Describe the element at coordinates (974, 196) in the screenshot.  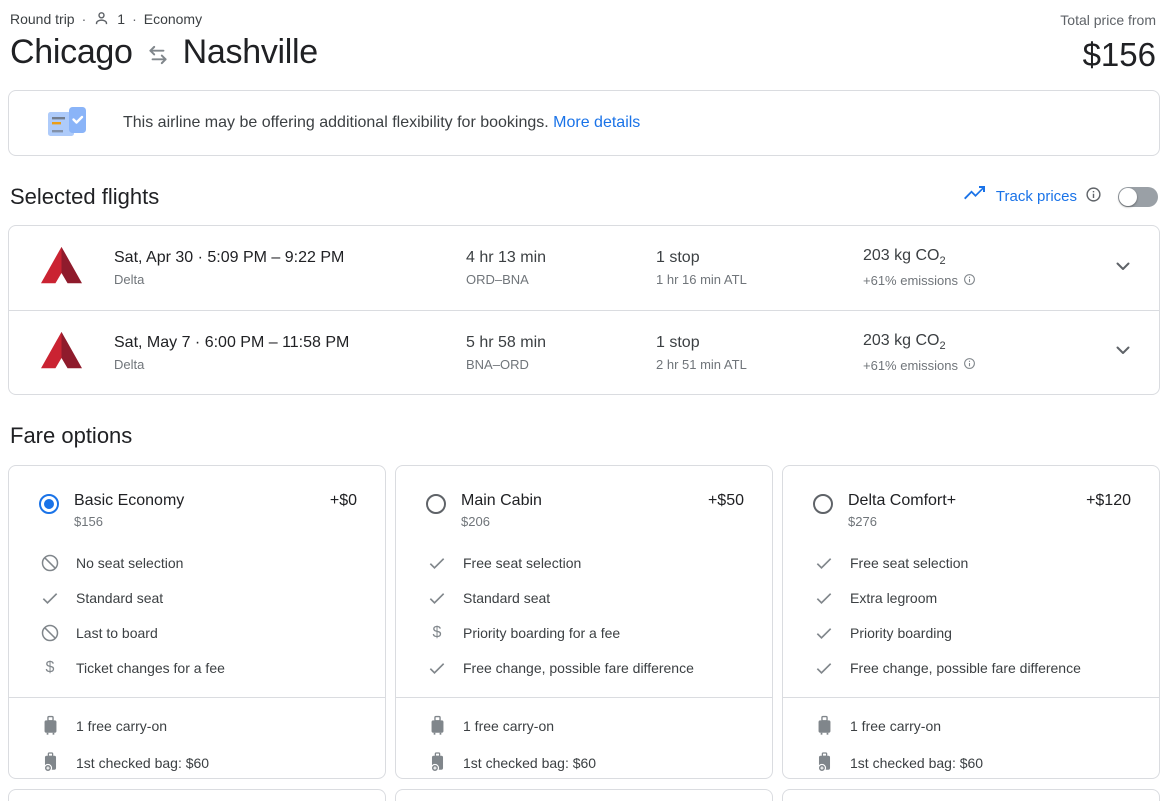
I see `trending-icon` at that location.